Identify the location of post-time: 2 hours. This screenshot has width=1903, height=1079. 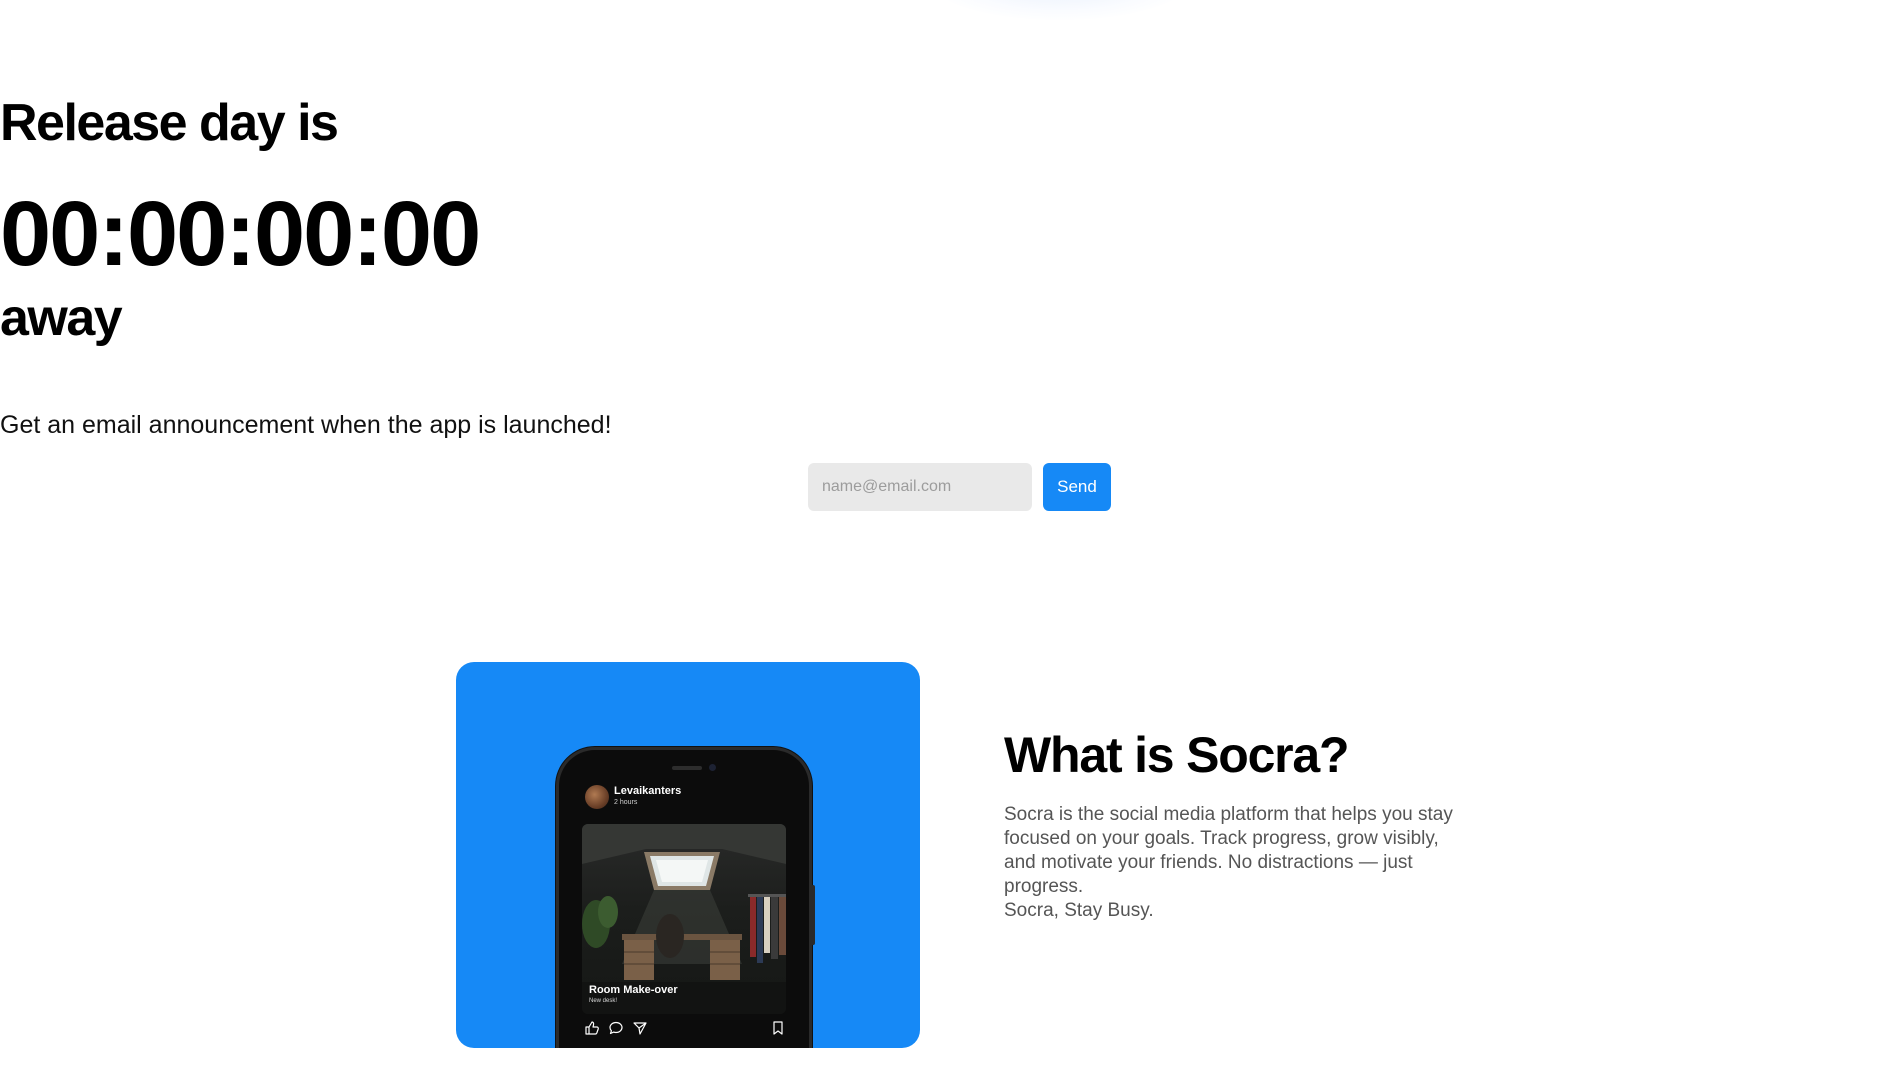
(626, 802).